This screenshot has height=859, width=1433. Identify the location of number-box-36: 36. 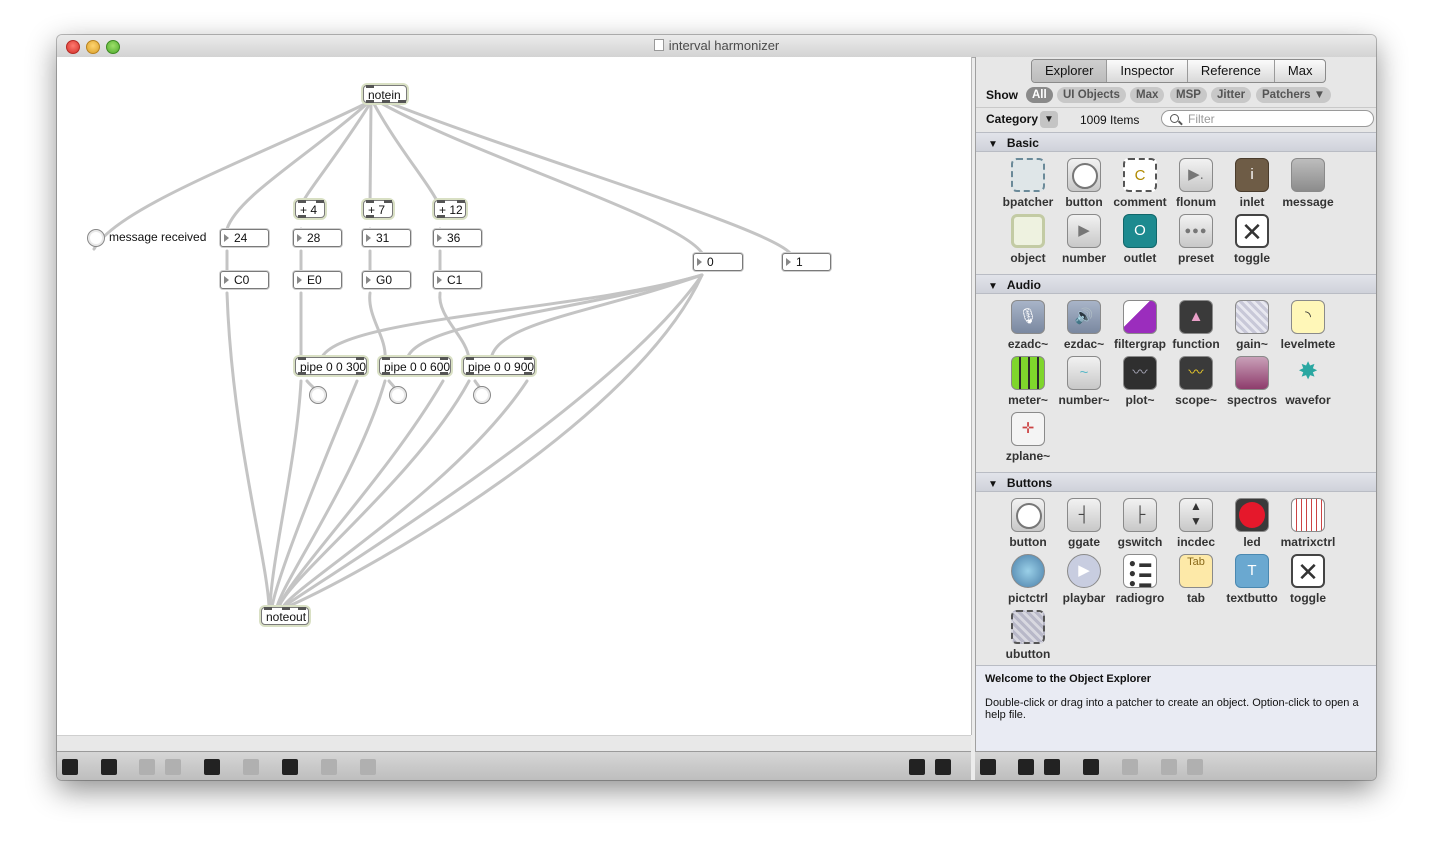
(457, 238).